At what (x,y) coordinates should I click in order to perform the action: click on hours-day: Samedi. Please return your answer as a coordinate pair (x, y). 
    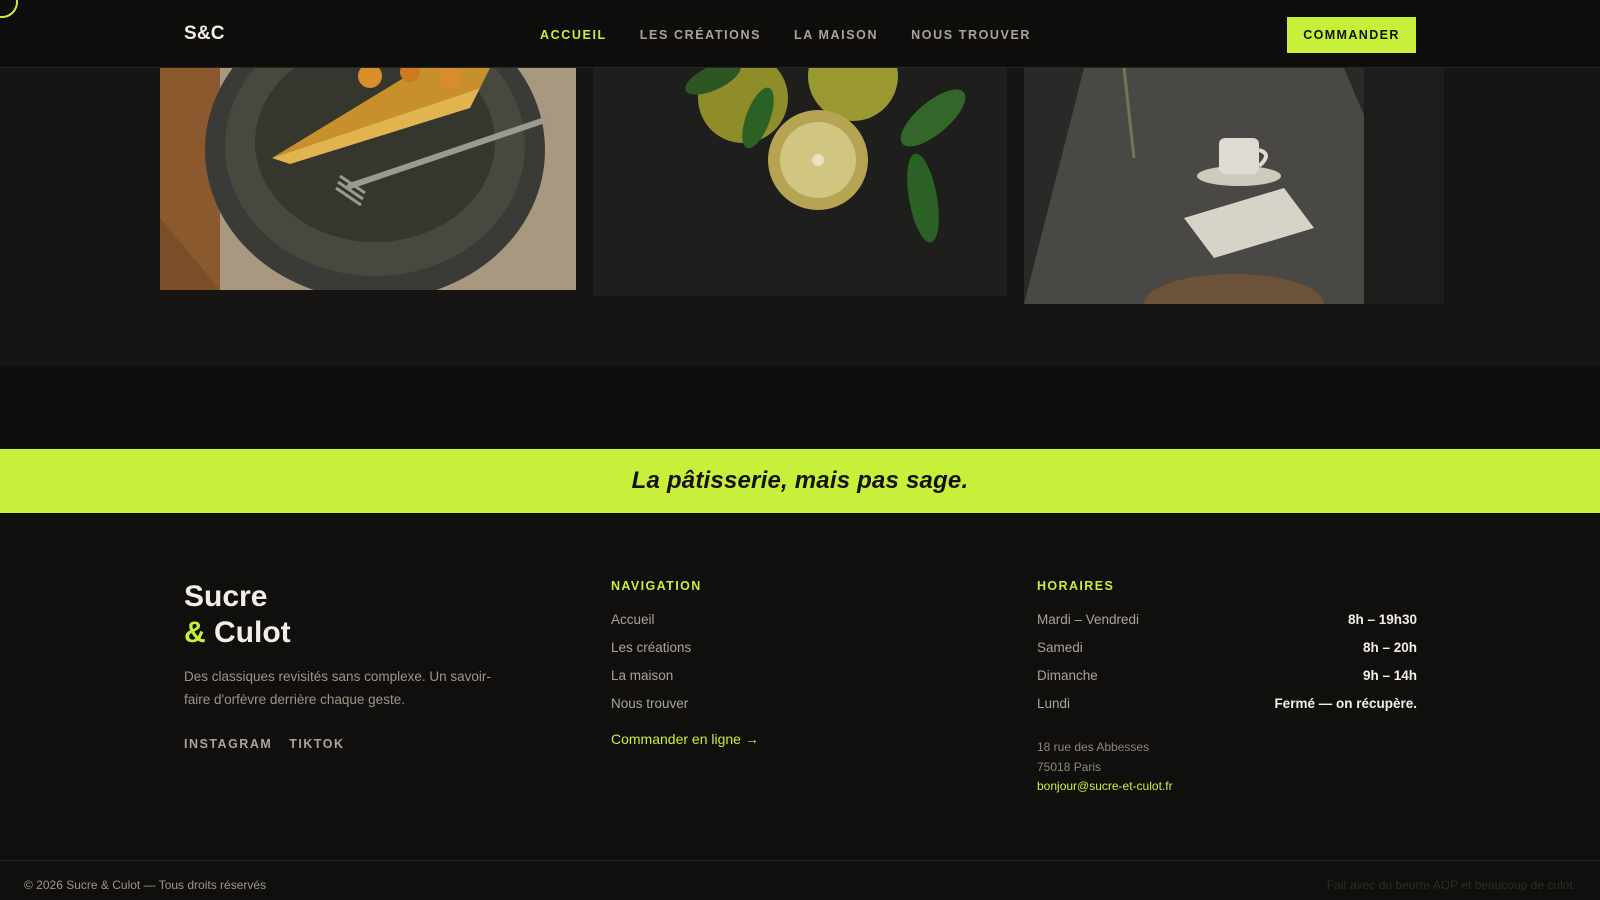
    Looking at the image, I should click on (1060, 647).